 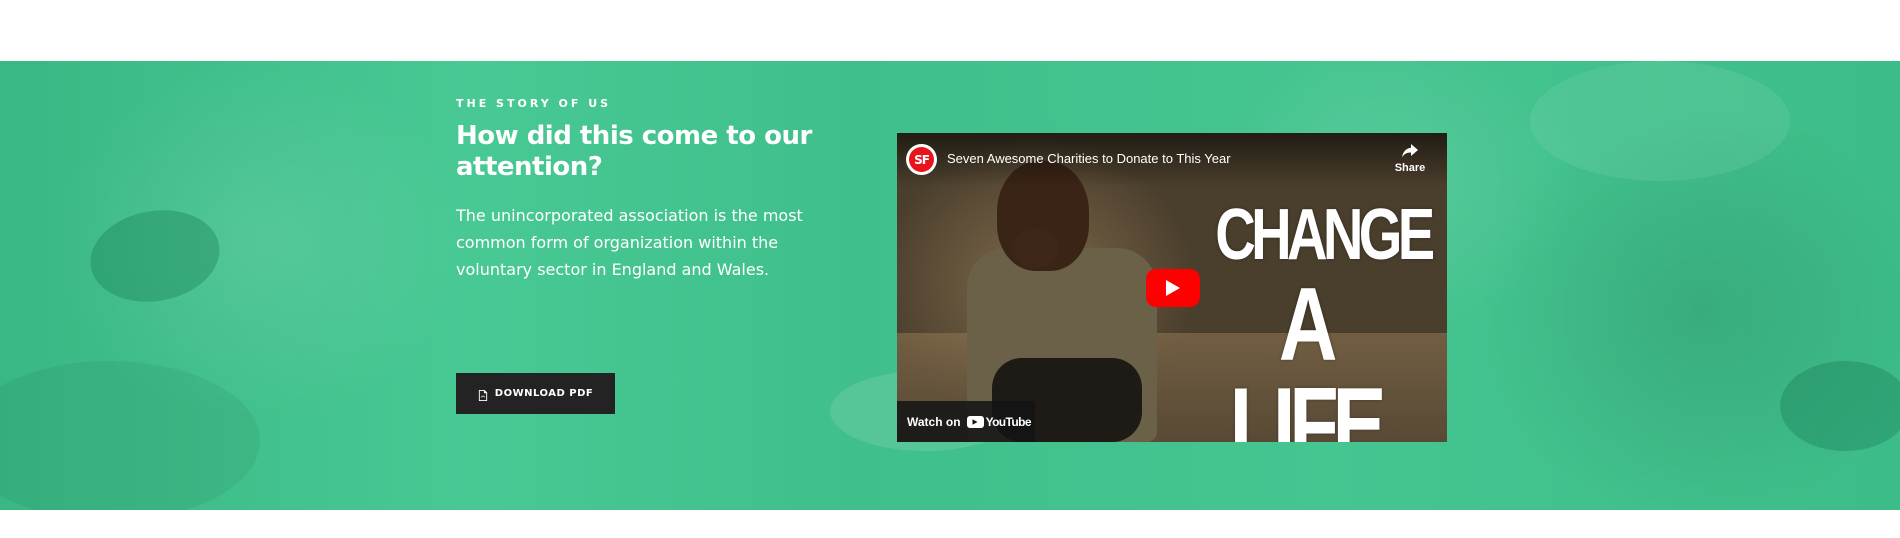 What do you see at coordinates (634, 151) in the screenshot?
I see `section-heading: How did this come to our attention?` at bounding box center [634, 151].